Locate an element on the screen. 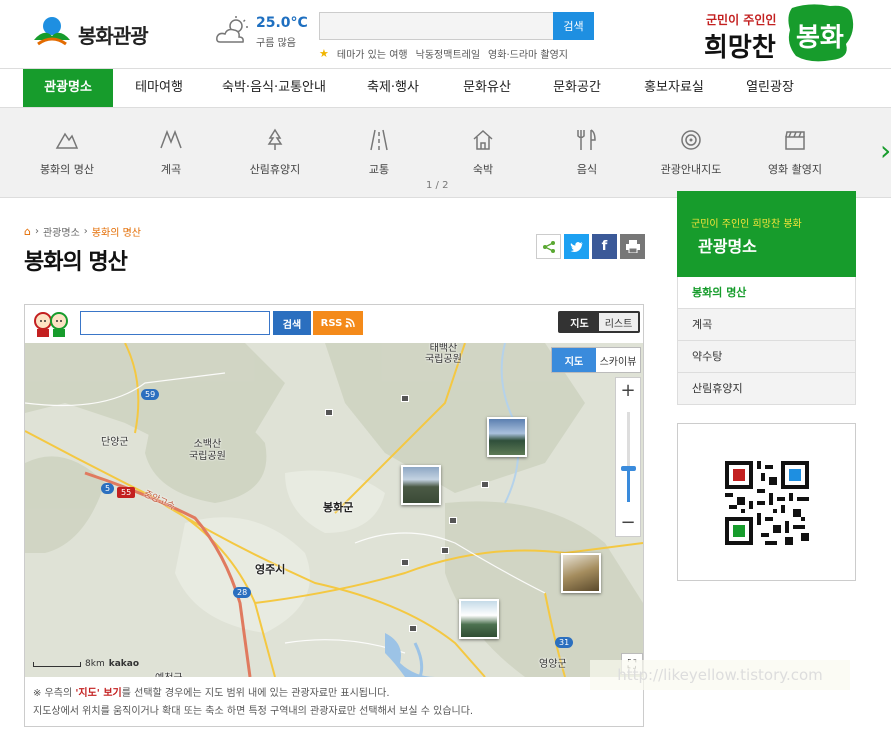 This screenshot has width=891, height=731. map-label-yeongyang: 영양군 is located at coordinates (553, 664).